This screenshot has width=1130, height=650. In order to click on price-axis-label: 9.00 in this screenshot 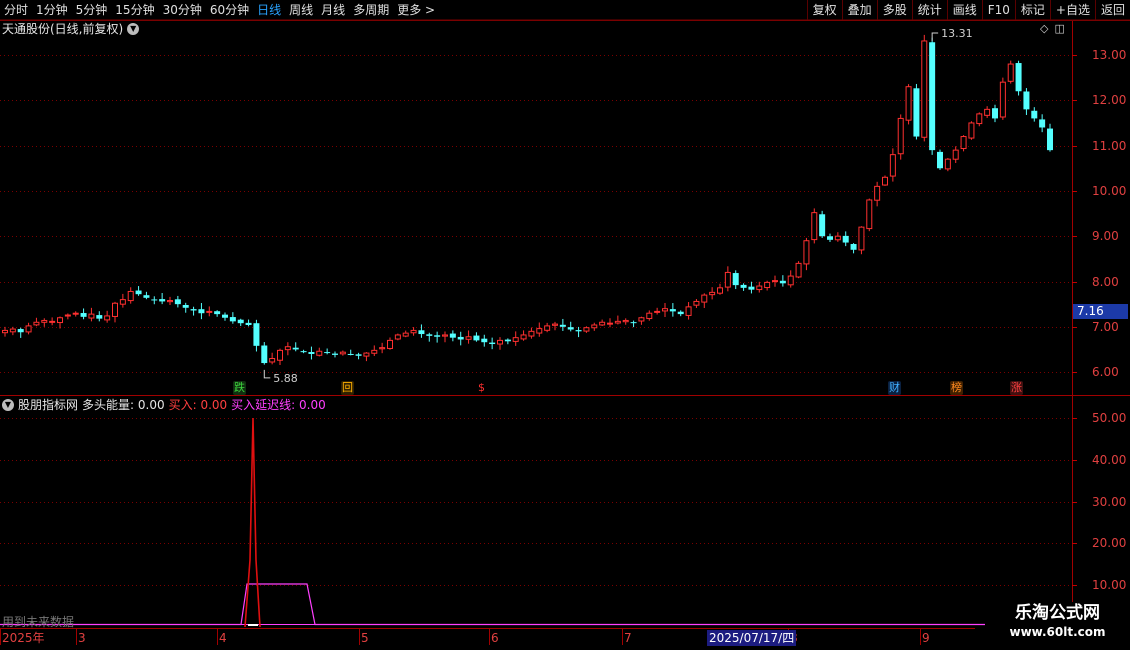, I will do `click(1105, 235)`.